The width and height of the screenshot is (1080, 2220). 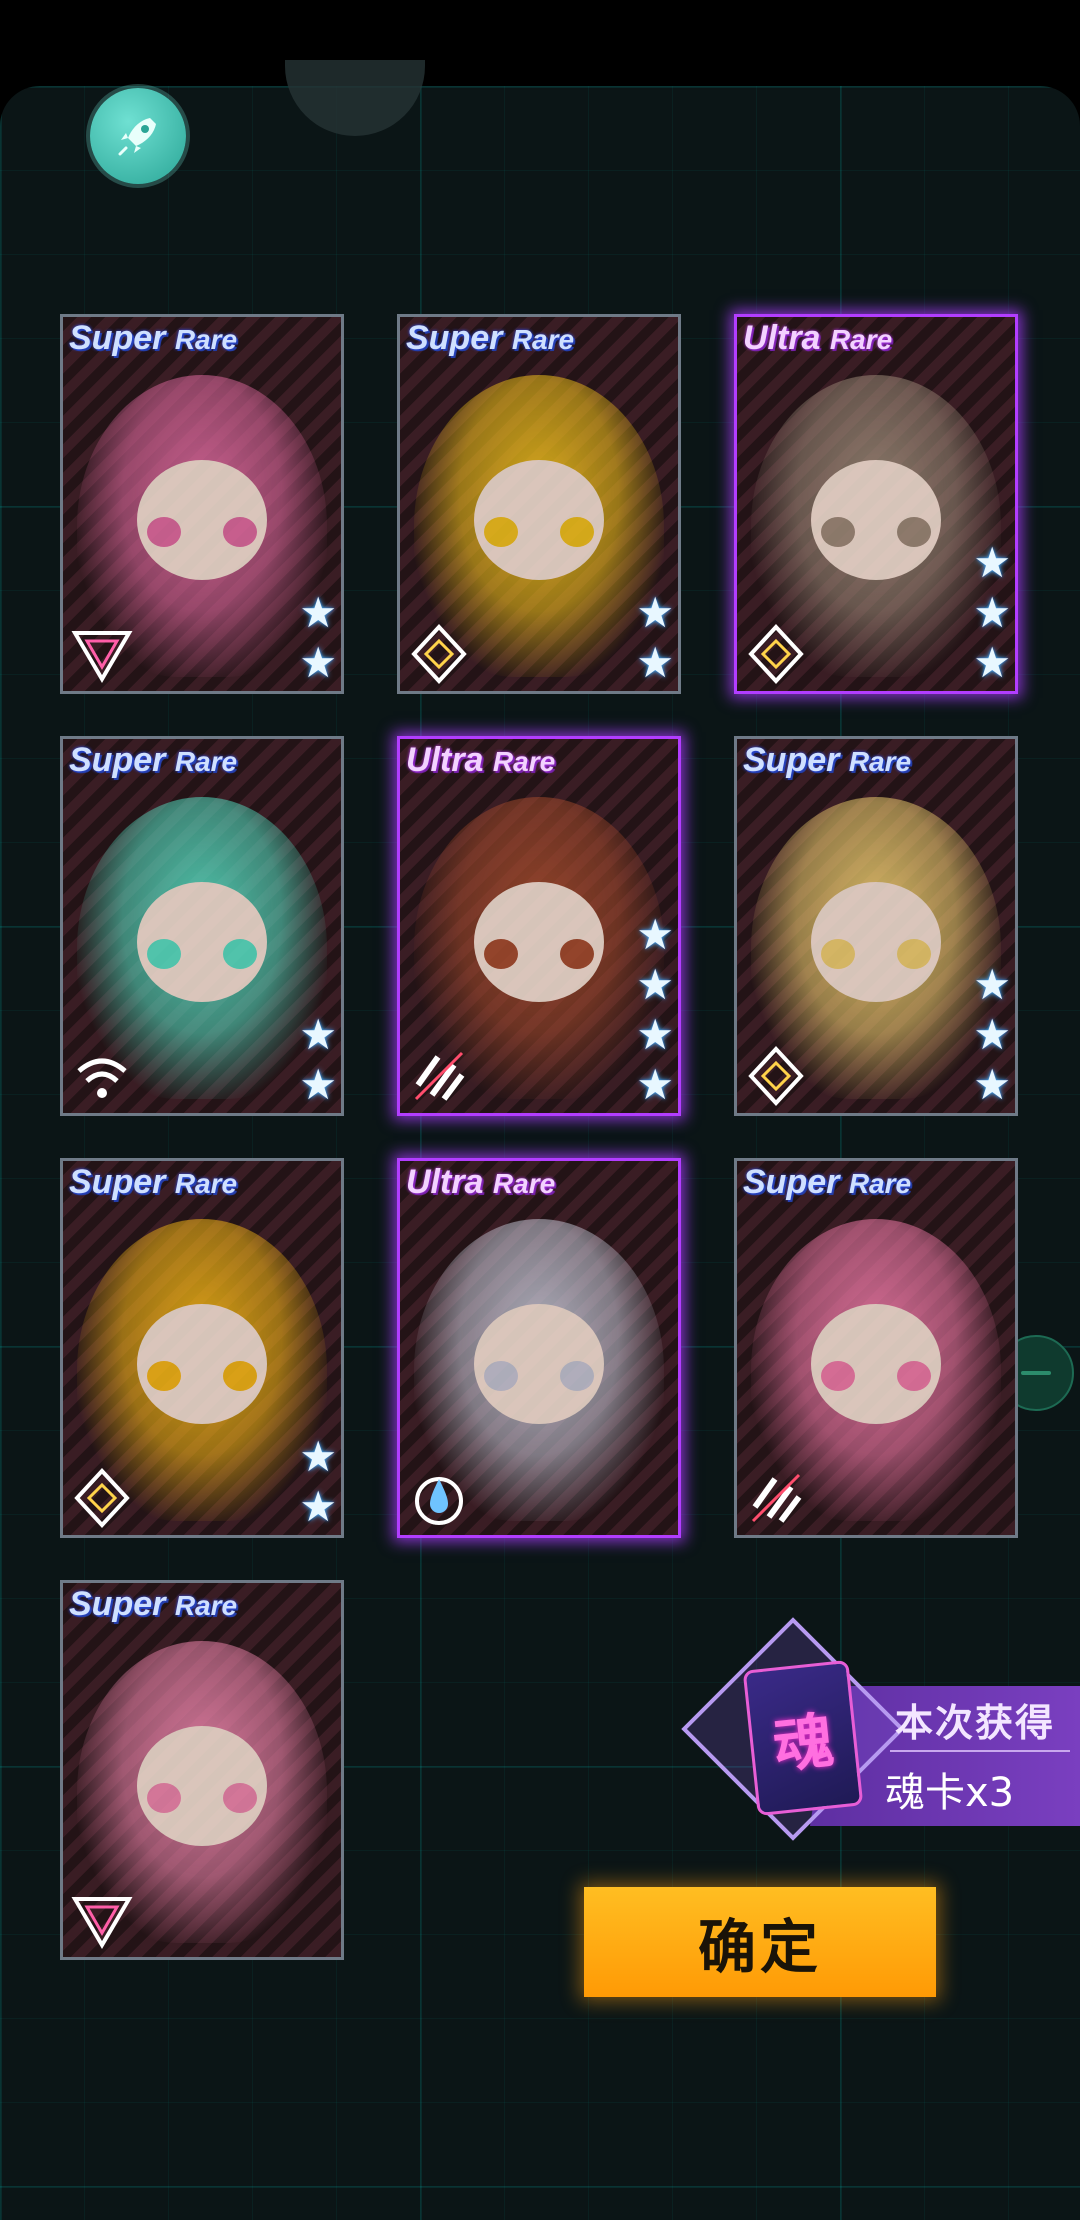 I want to click on soul-card-icon: 魂, so click(x=803, y=1738).